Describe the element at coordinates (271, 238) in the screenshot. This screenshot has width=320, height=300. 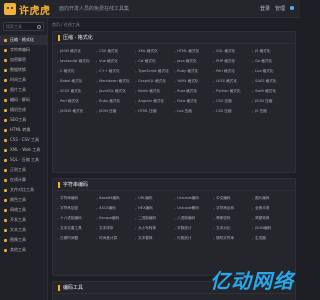
I see `tool-link: 生成器` at that location.